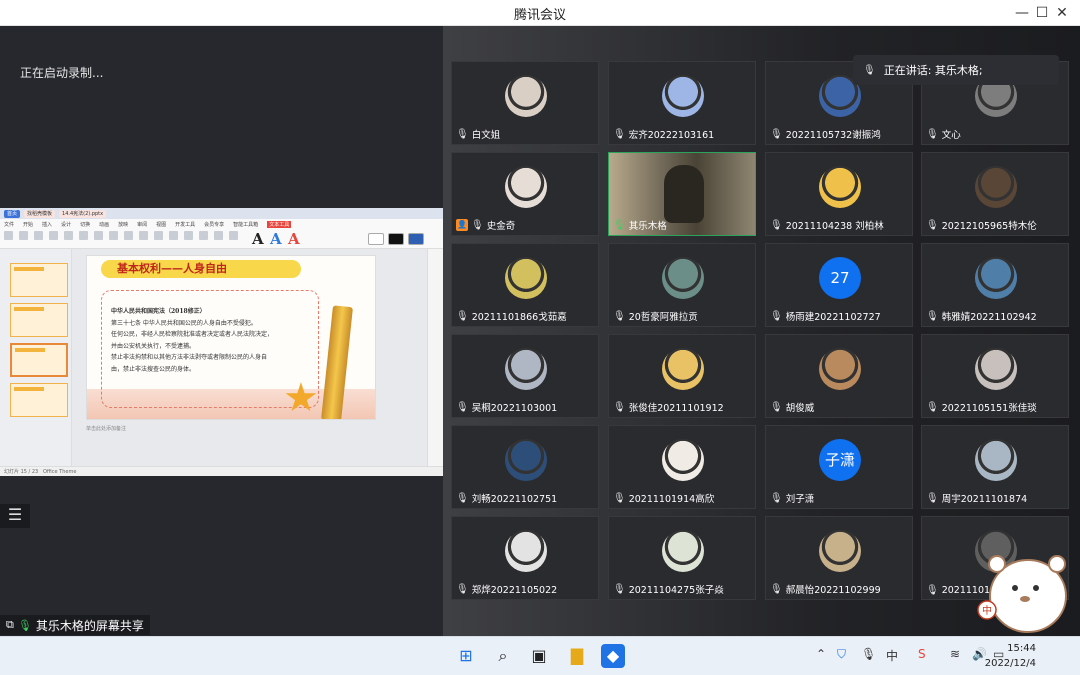 The image size is (1080, 675). Describe the element at coordinates (511, 316) in the screenshot. I see `participant-name-row: 🎙 20211101866戈茹嘉` at that location.